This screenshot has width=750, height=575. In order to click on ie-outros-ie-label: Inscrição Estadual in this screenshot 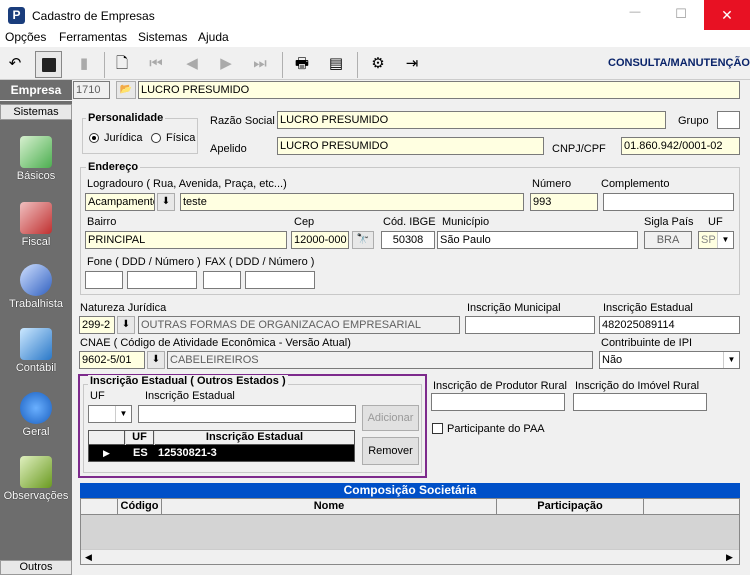, I will do `click(190, 396)`.